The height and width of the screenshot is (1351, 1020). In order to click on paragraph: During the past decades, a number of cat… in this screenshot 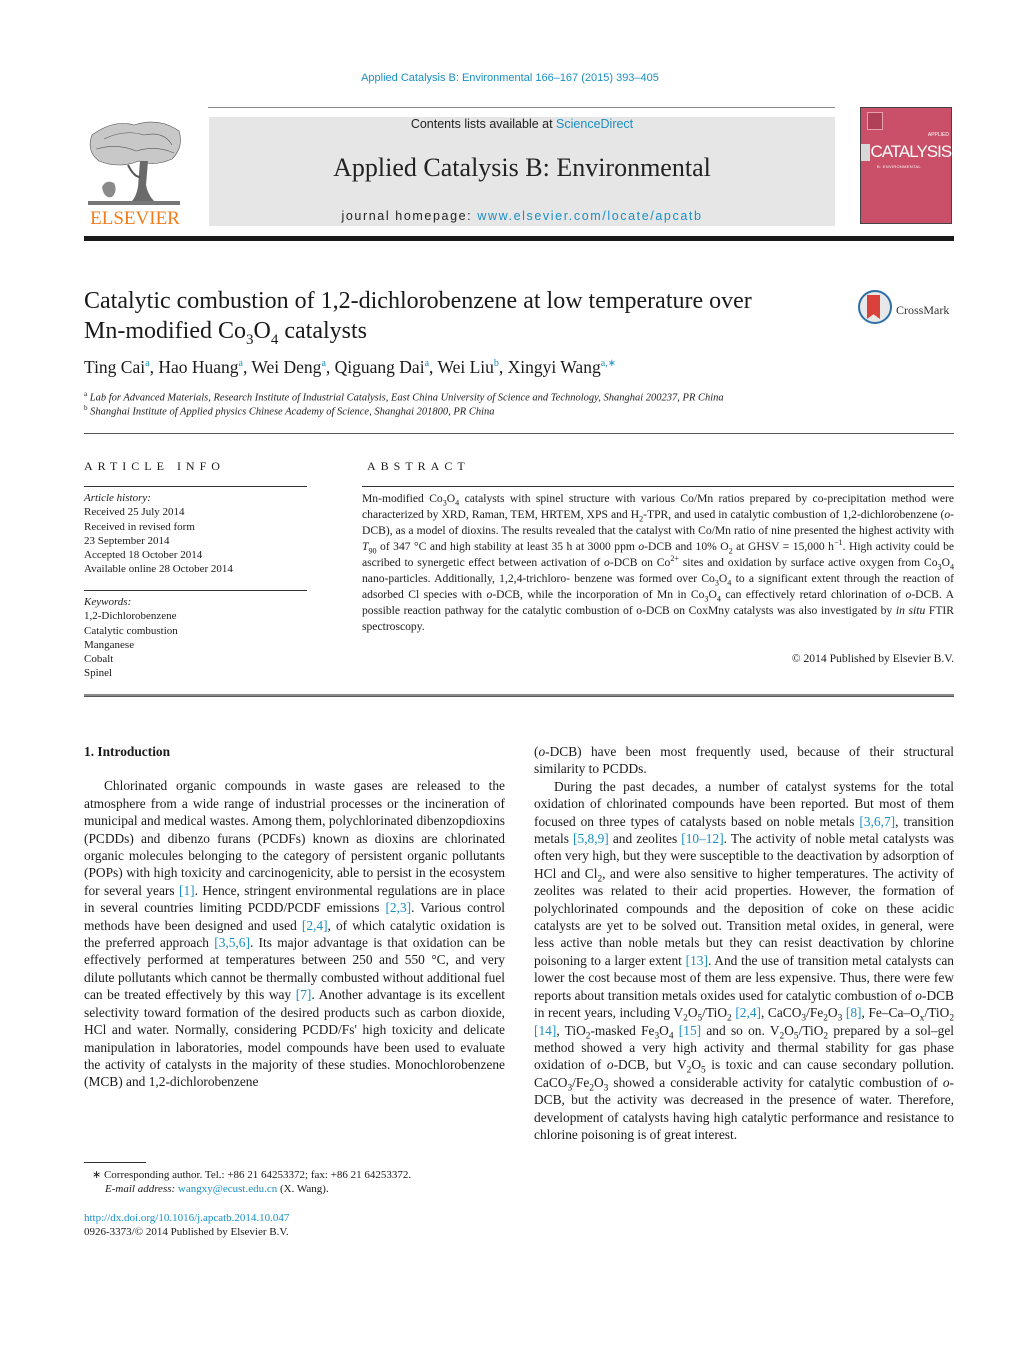, I will do `click(744, 960)`.